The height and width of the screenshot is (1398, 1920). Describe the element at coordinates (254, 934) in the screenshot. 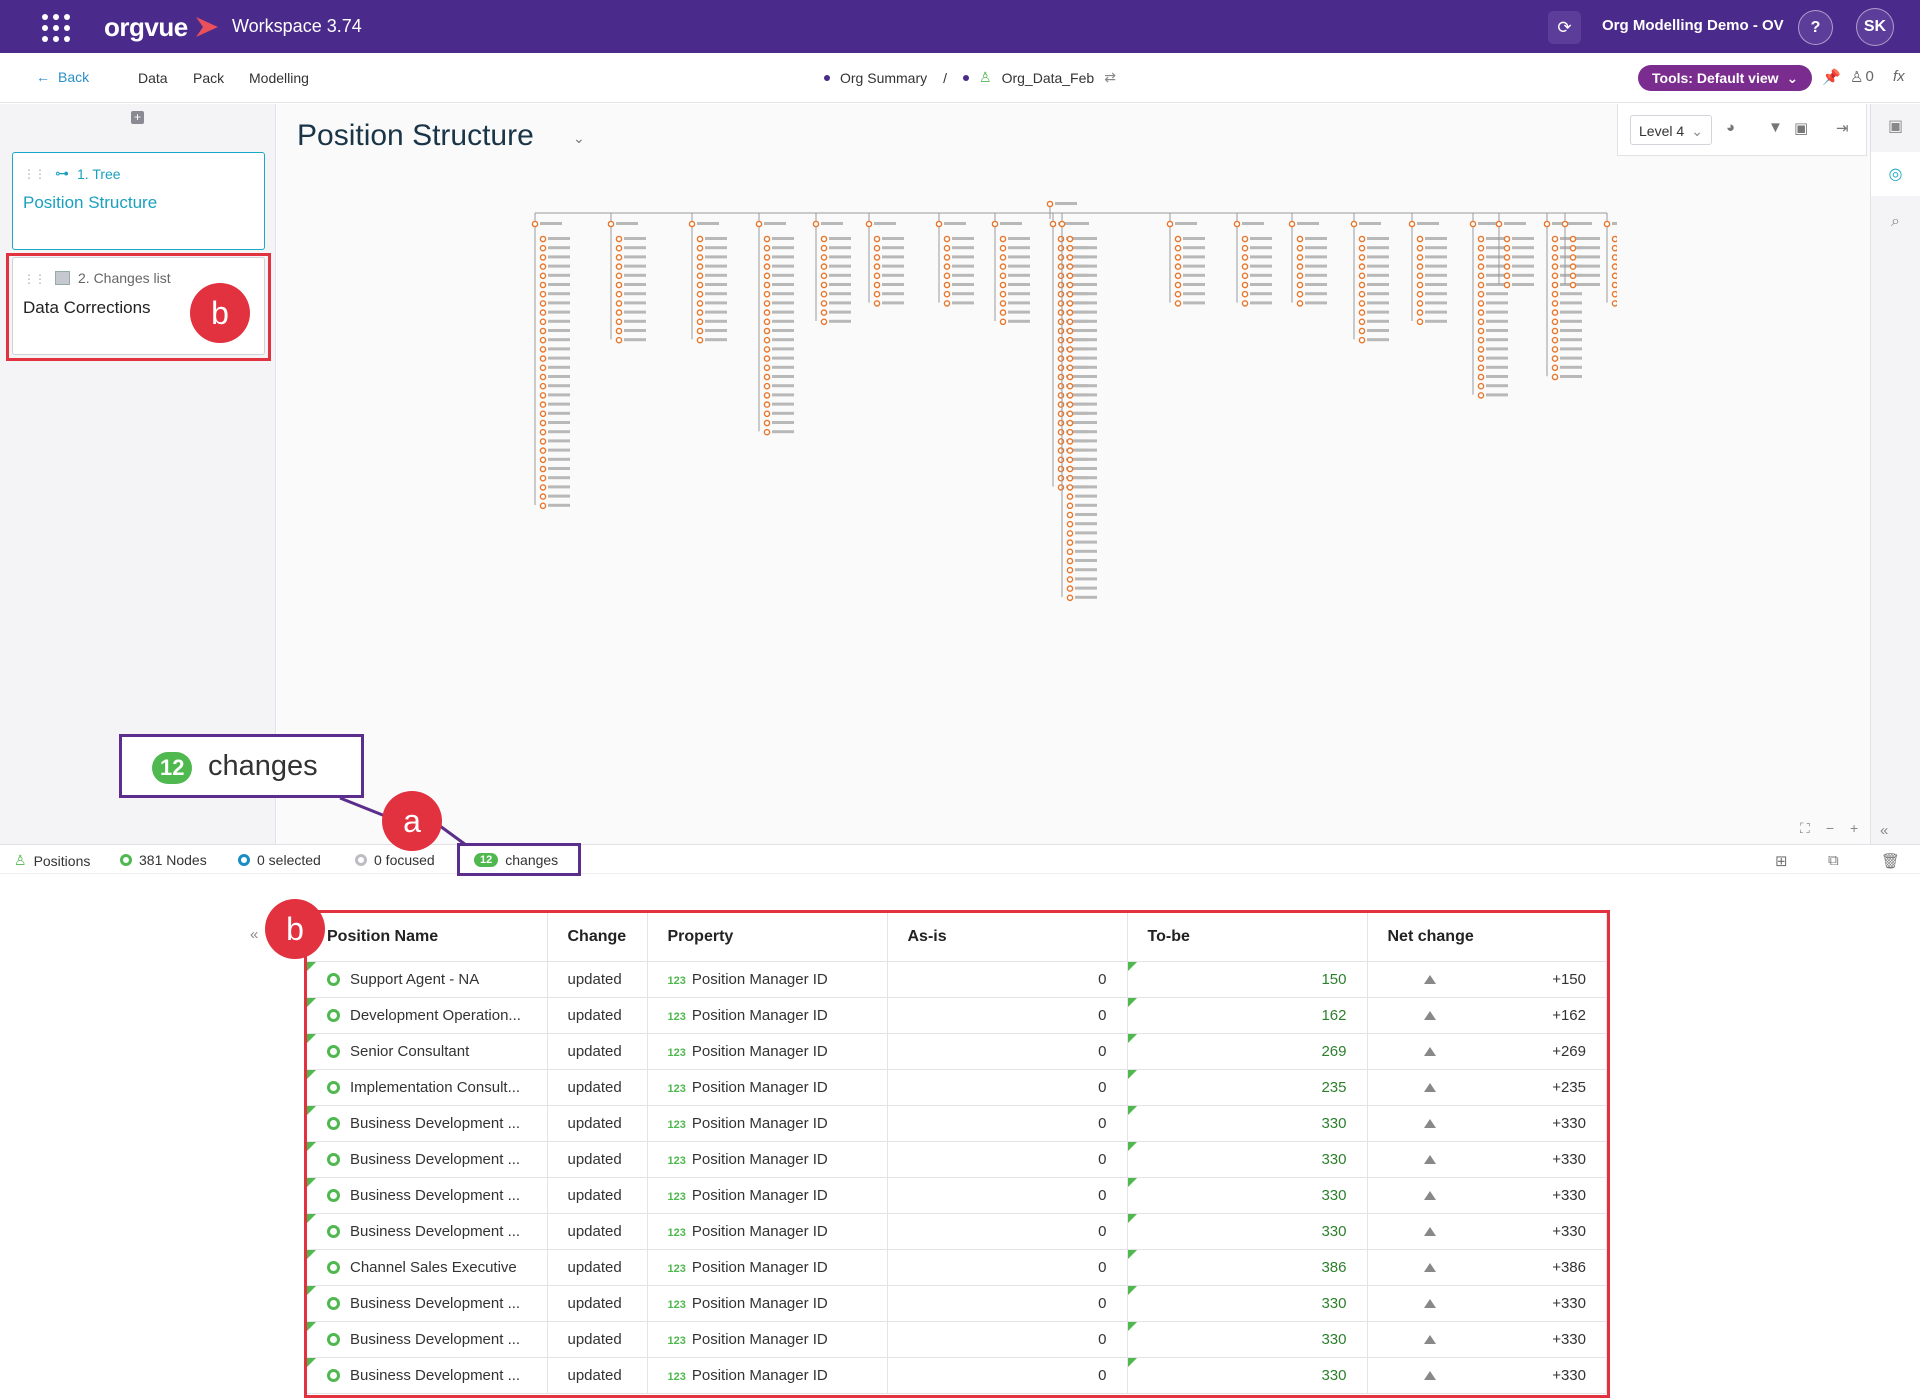

I see `collapse-left-icon: «` at that location.